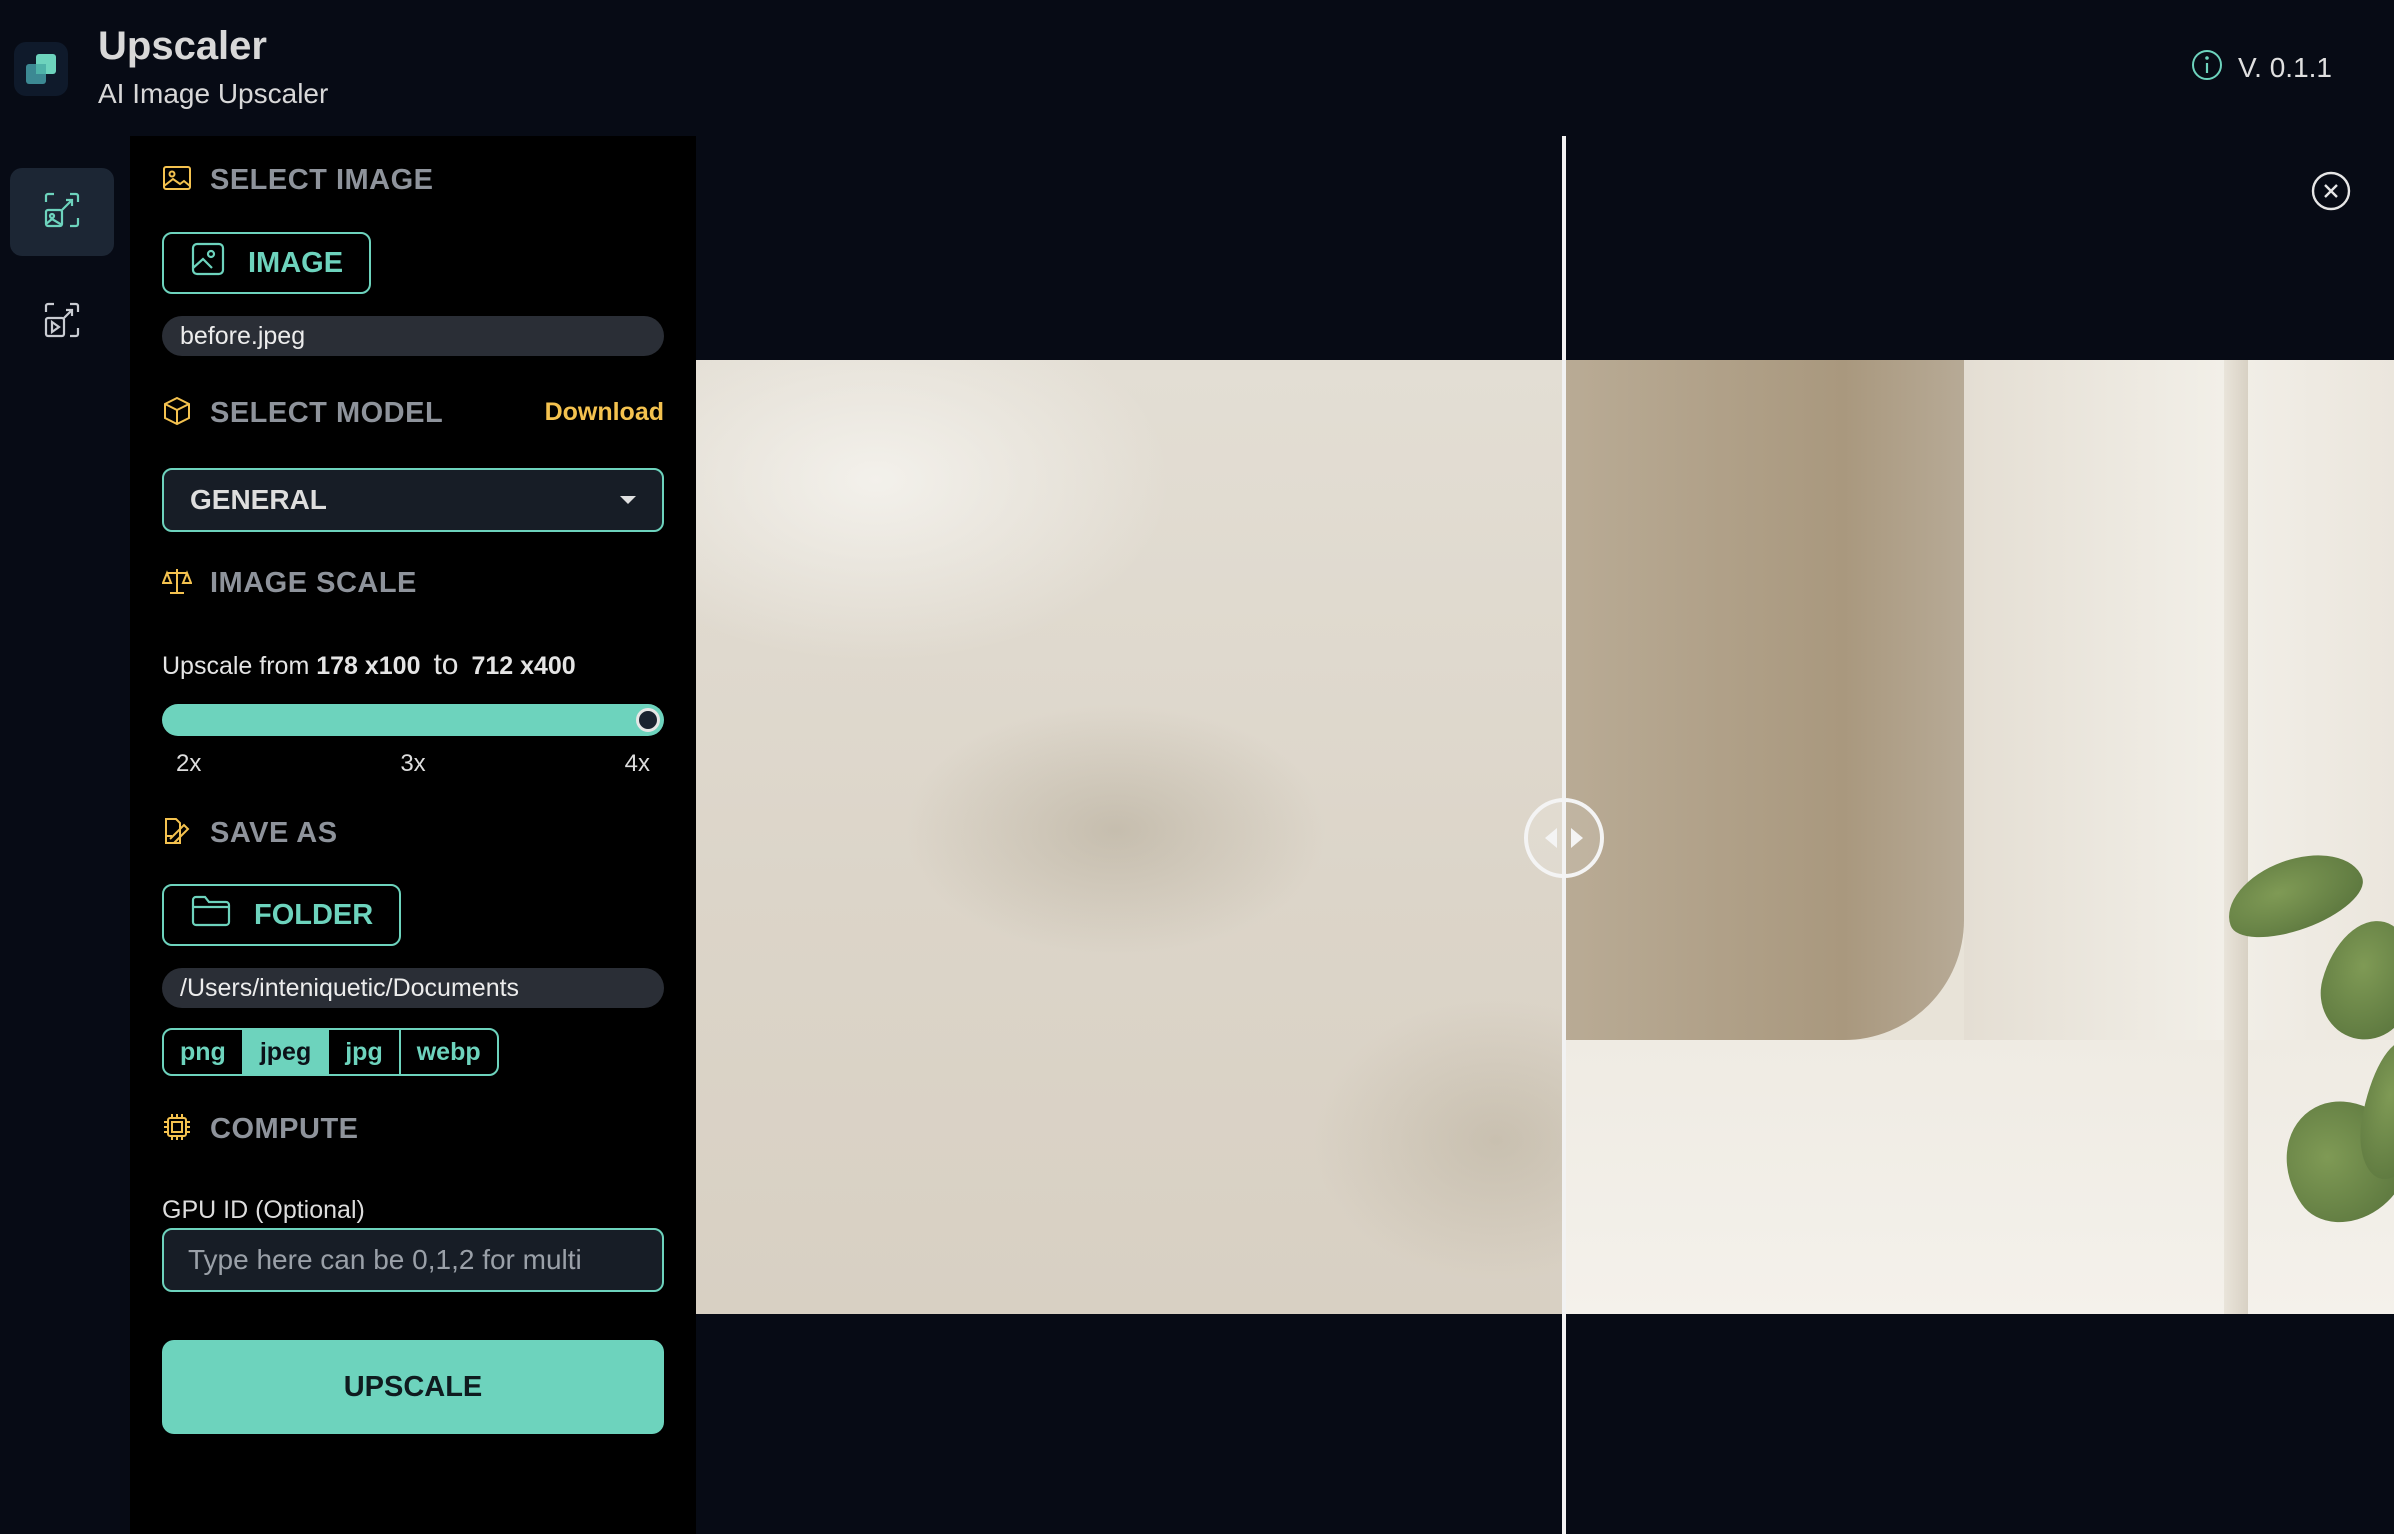 This screenshot has height=1534, width=2394. I want to click on arrow-left-icon, so click(1551, 838).